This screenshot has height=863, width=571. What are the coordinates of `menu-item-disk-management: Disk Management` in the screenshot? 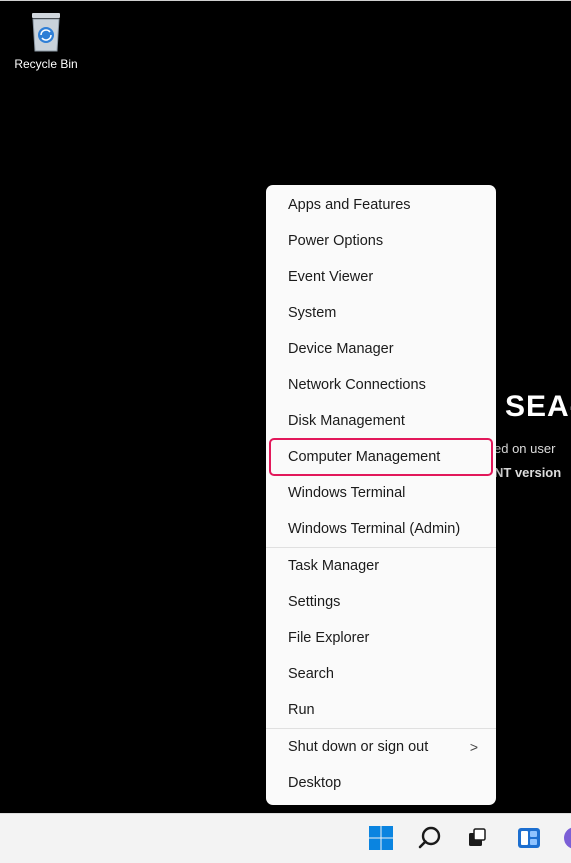 It's located at (381, 421).